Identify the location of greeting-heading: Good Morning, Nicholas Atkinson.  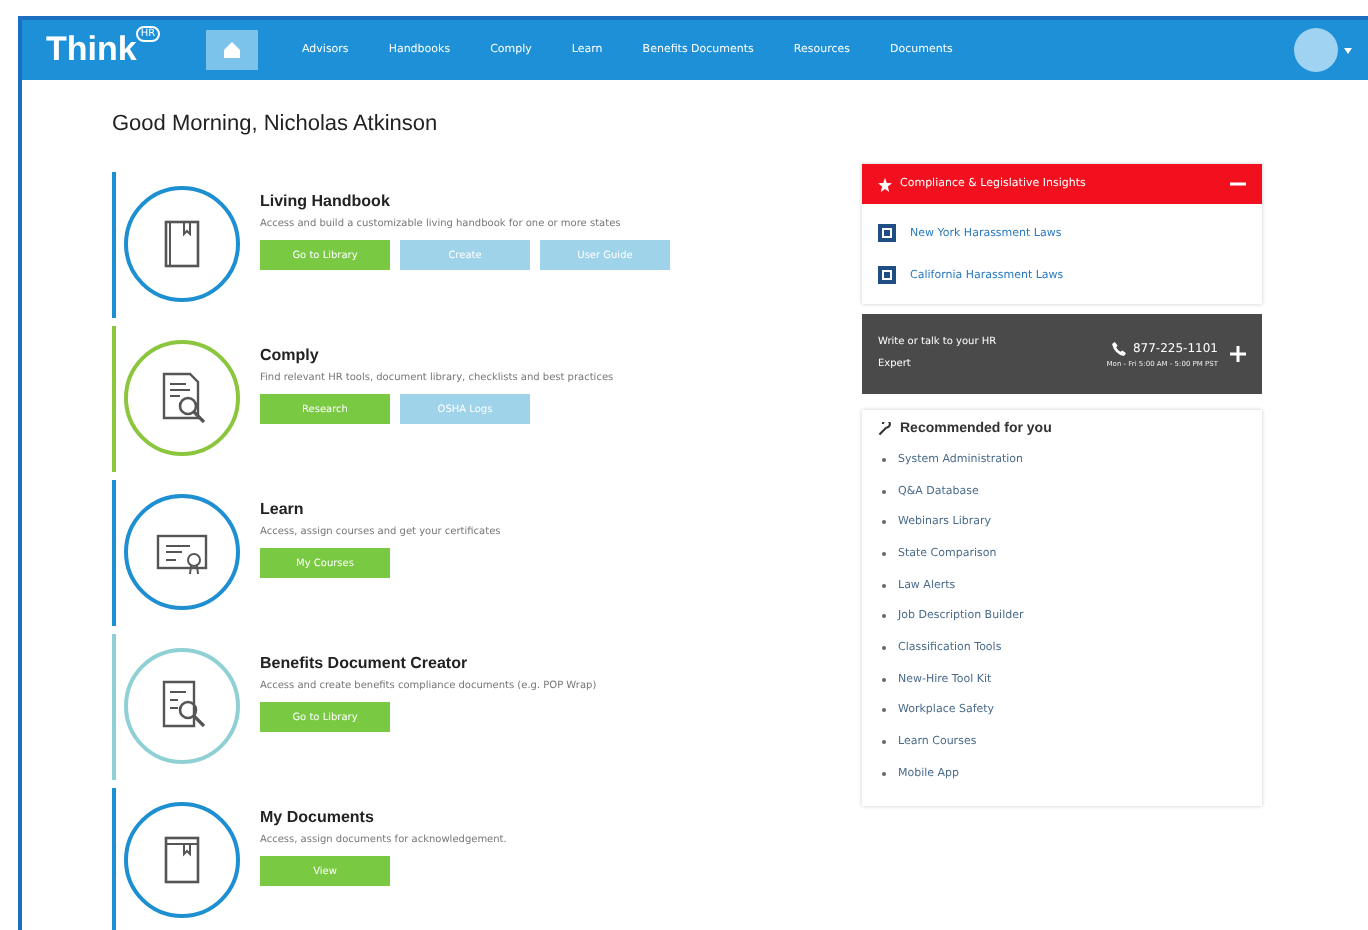
(276, 124).